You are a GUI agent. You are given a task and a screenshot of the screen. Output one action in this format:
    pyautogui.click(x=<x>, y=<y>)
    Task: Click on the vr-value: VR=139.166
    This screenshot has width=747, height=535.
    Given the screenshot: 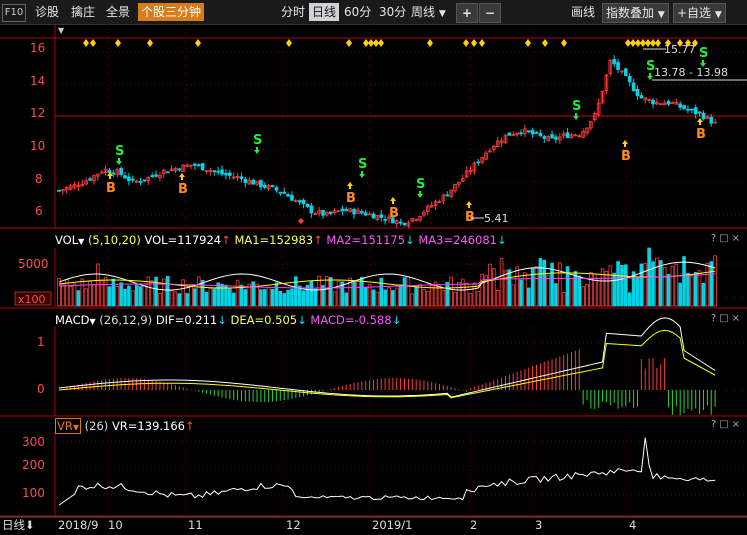 What is the action you would take?
    pyautogui.click(x=148, y=426)
    